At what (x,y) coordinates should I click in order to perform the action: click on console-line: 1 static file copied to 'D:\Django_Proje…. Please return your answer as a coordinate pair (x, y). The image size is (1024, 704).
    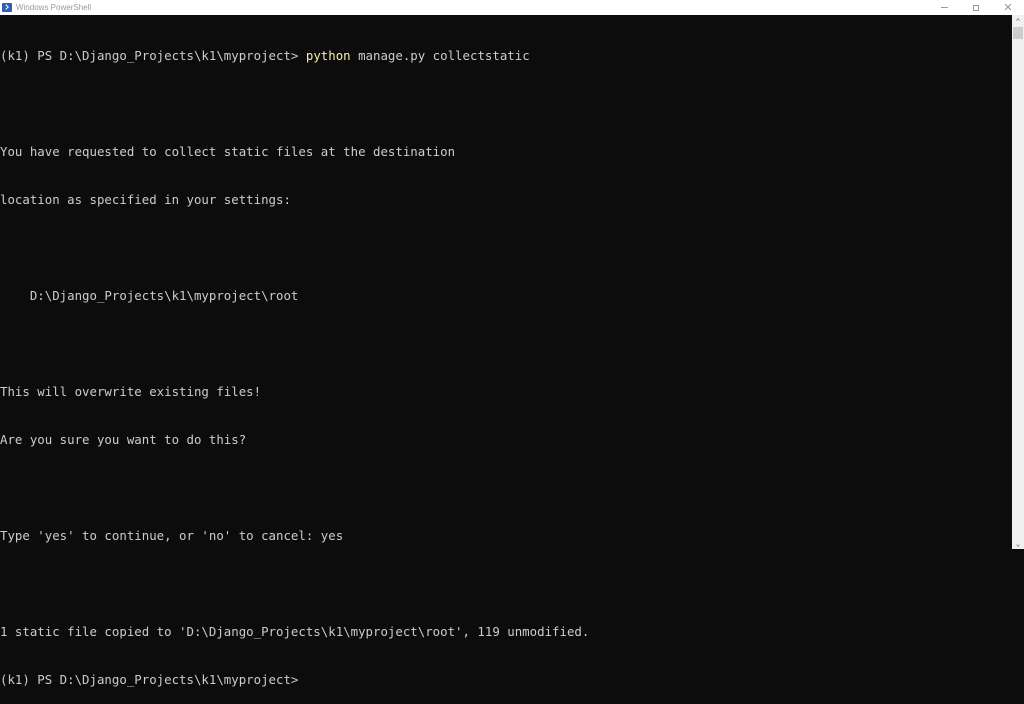
    Looking at the image, I should click on (295, 631).